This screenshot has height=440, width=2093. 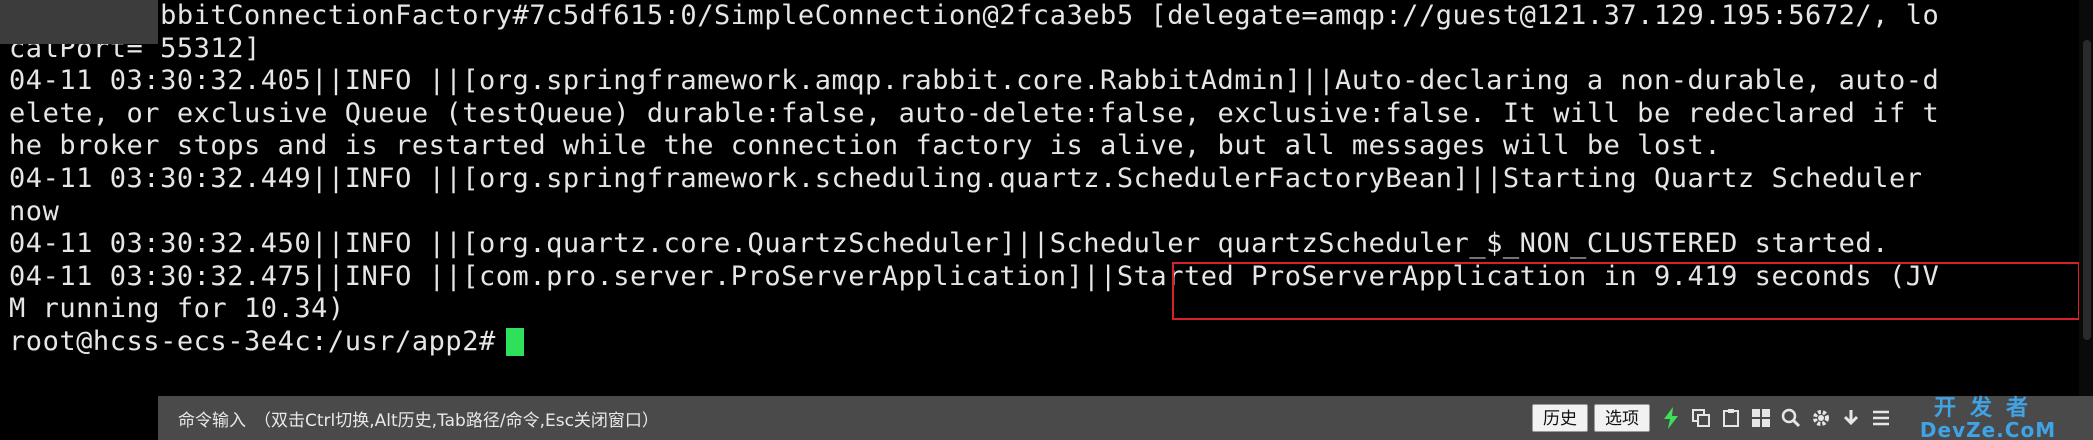 What do you see at coordinates (1622, 418) in the screenshot?
I see `options-button: 选项` at bounding box center [1622, 418].